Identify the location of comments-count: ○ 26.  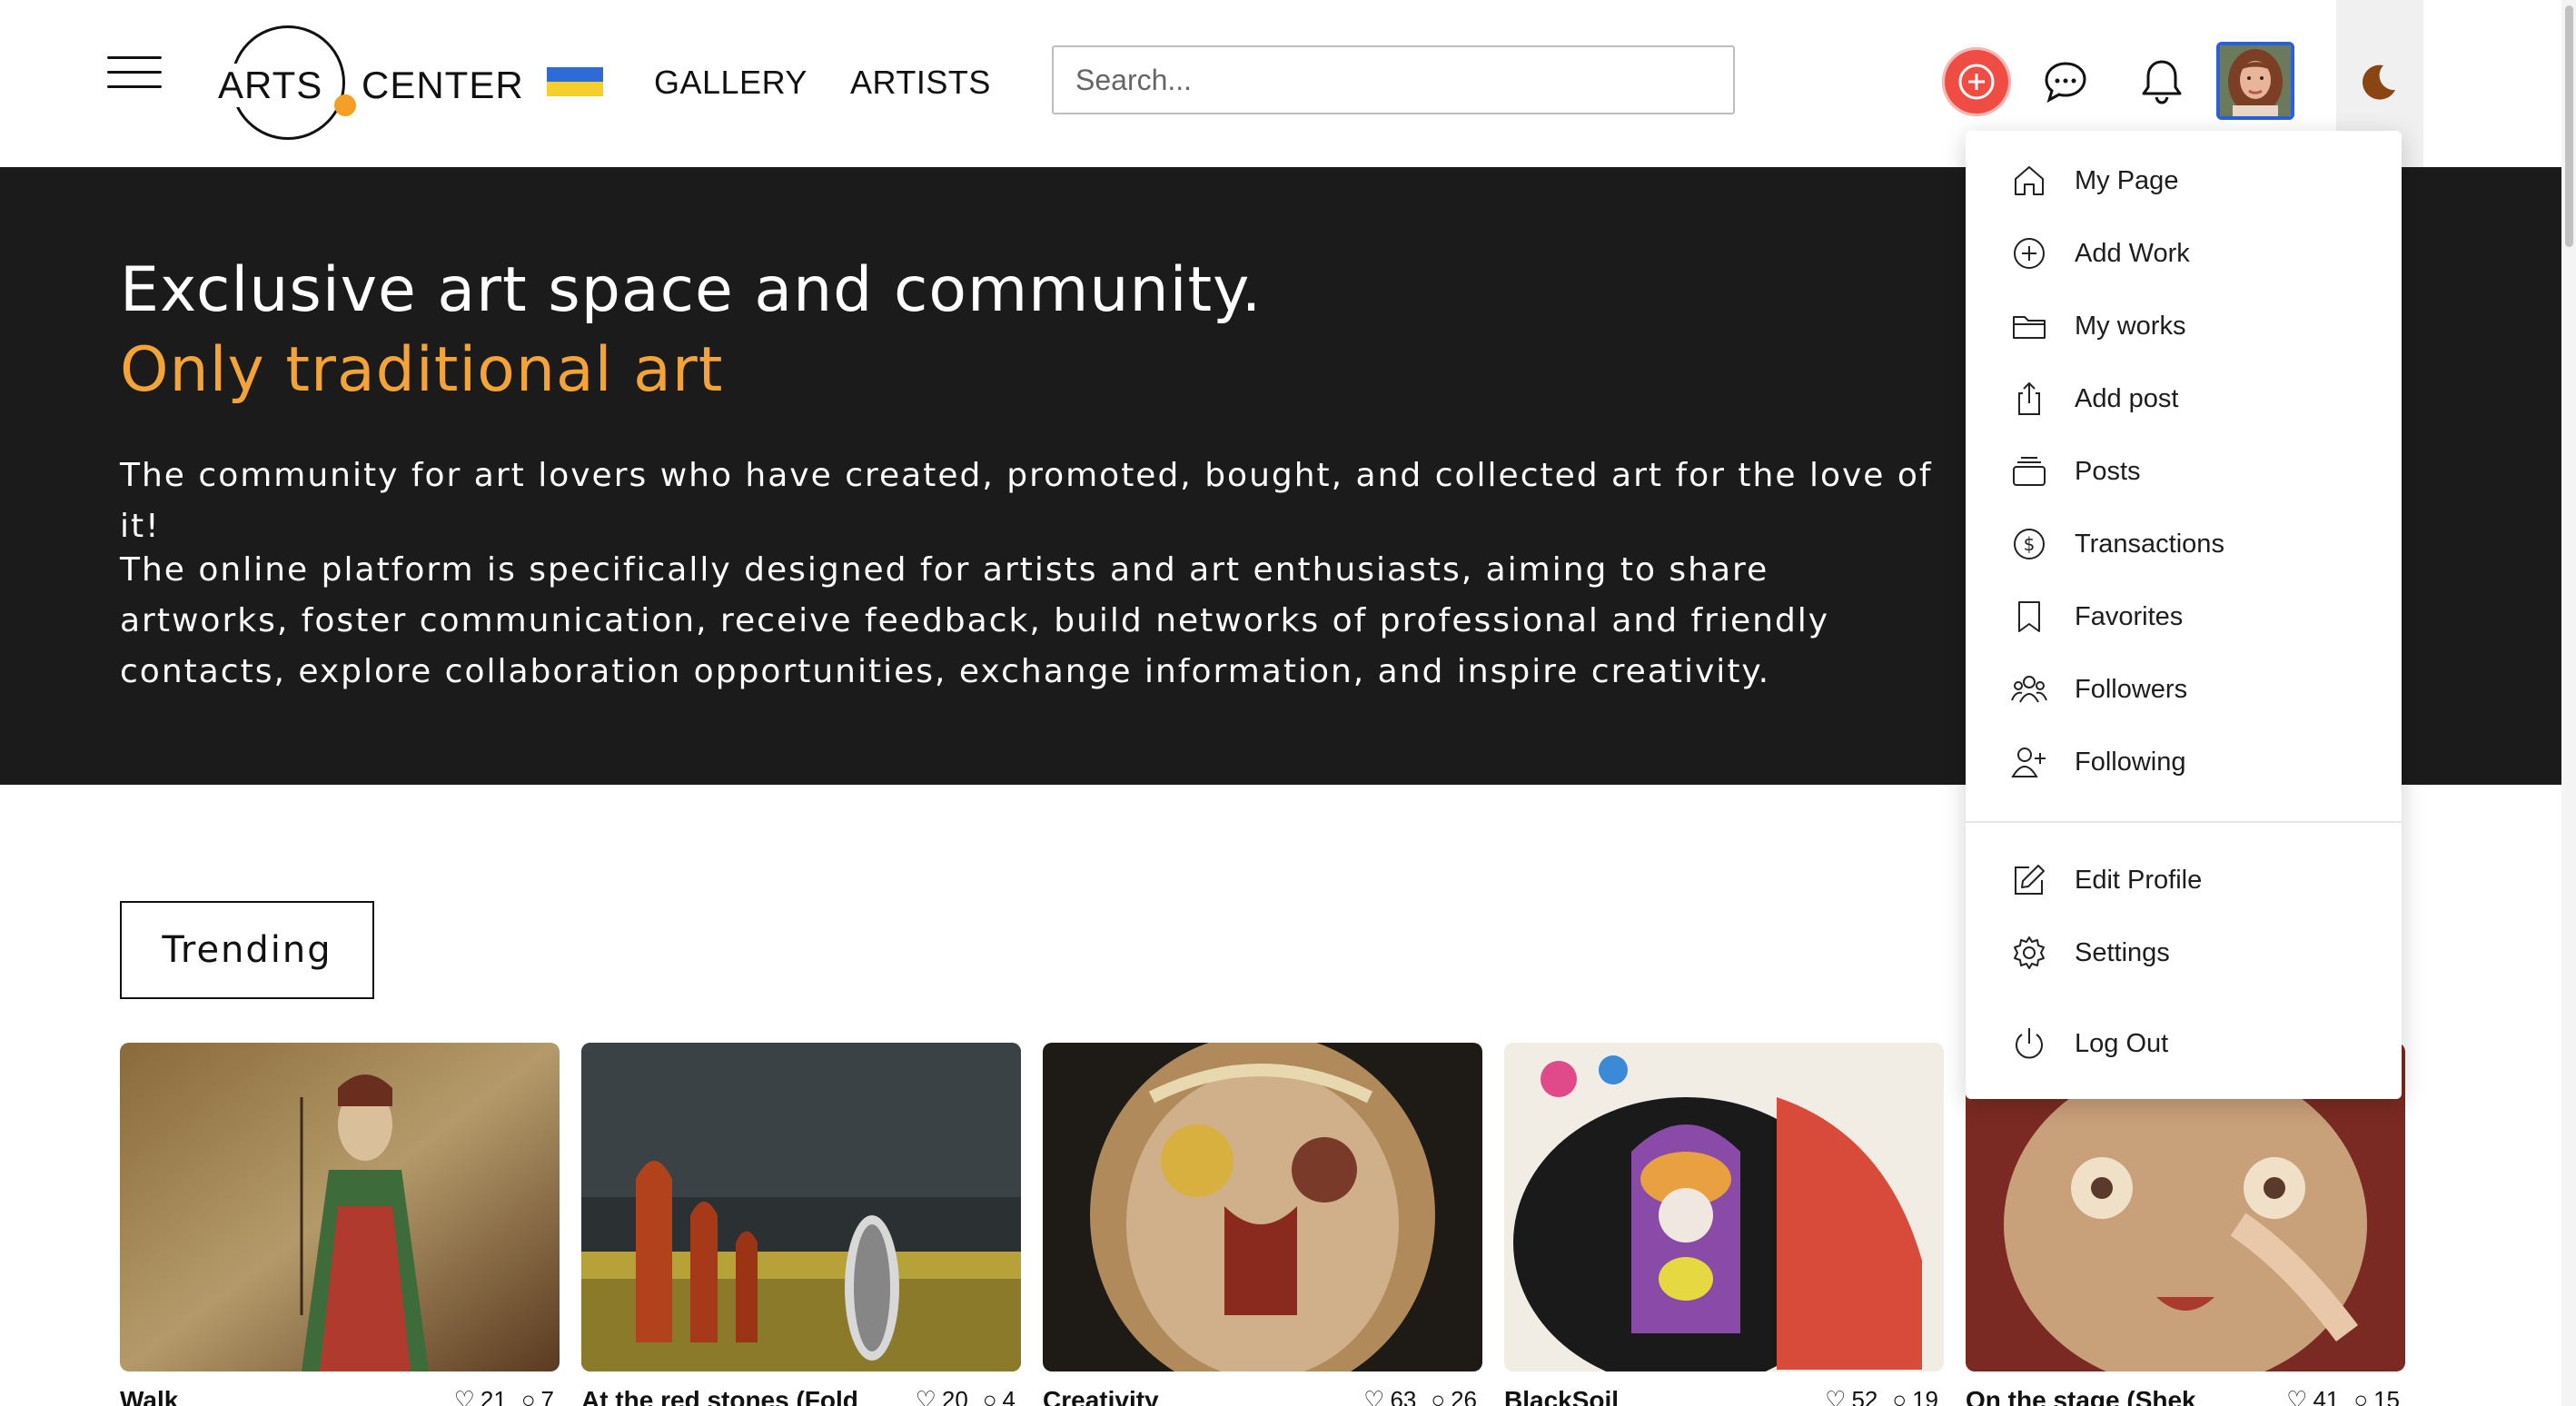
(1454, 1396).